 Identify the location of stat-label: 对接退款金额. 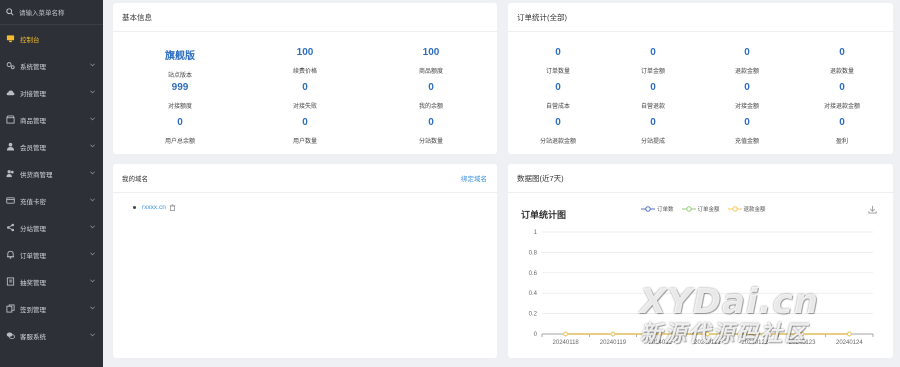
(841, 107).